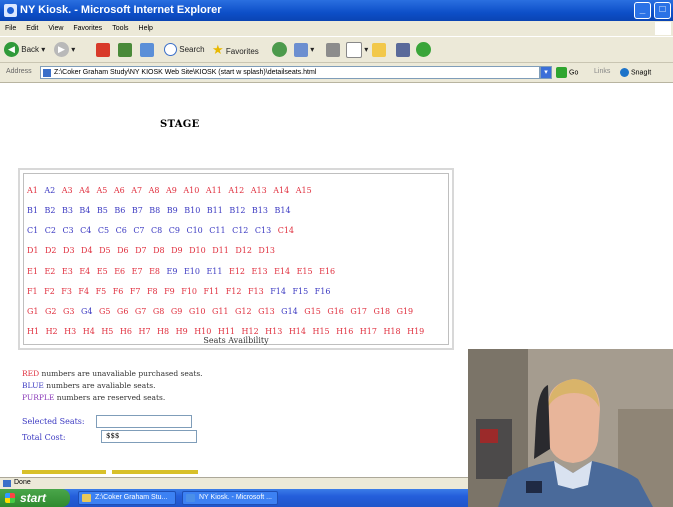 This screenshot has height=507, width=673. What do you see at coordinates (156, 231) in the screenshot?
I see `seat-c8: C8` at bounding box center [156, 231].